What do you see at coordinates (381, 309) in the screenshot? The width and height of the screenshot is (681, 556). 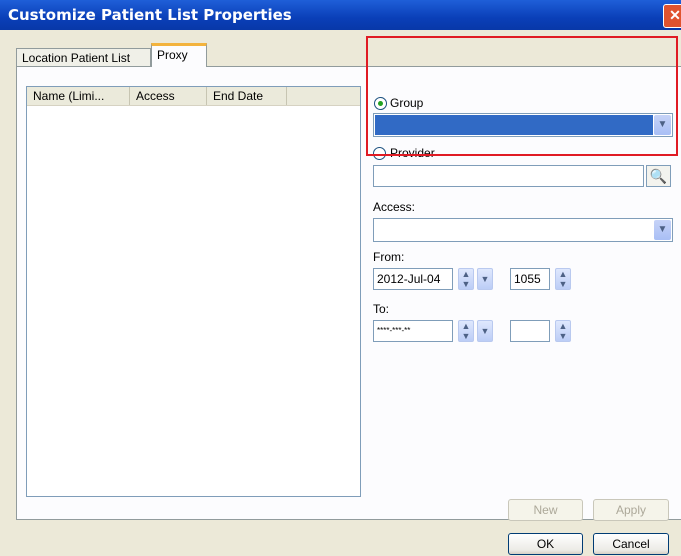 I see `to-label: To:` at bounding box center [381, 309].